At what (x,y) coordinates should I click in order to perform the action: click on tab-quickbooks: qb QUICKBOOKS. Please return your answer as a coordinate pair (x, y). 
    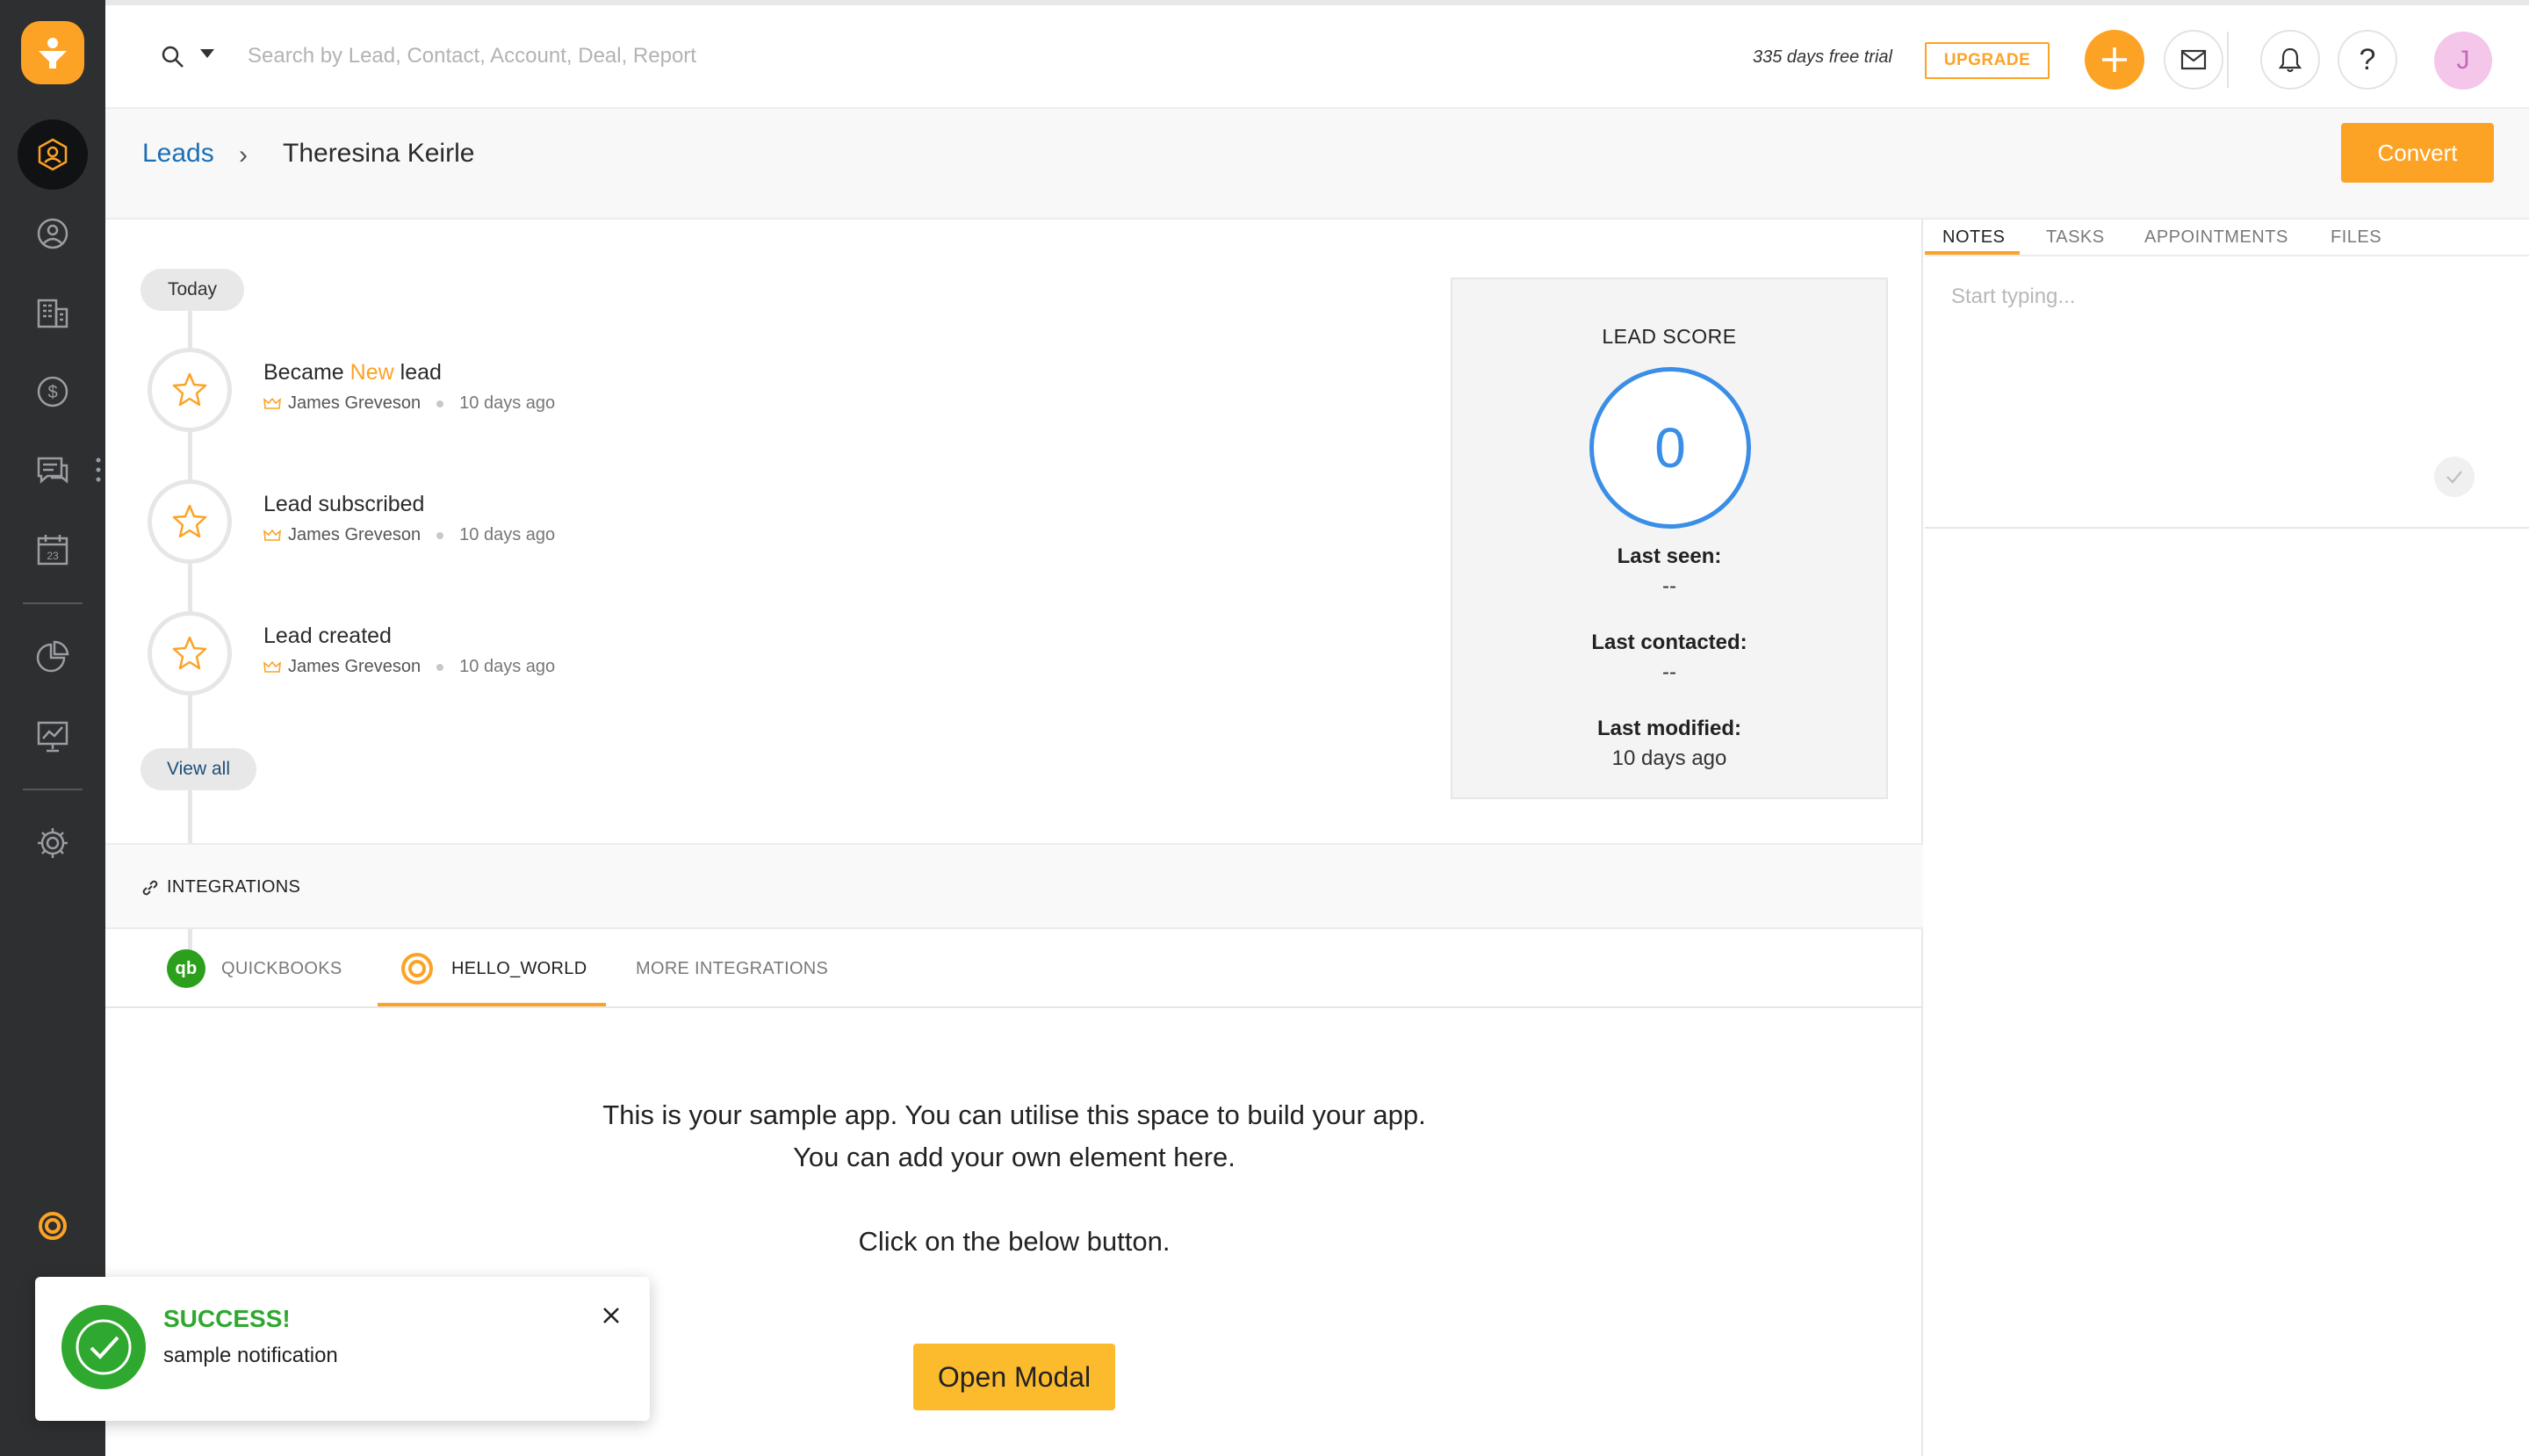
    Looking at the image, I should click on (255, 968).